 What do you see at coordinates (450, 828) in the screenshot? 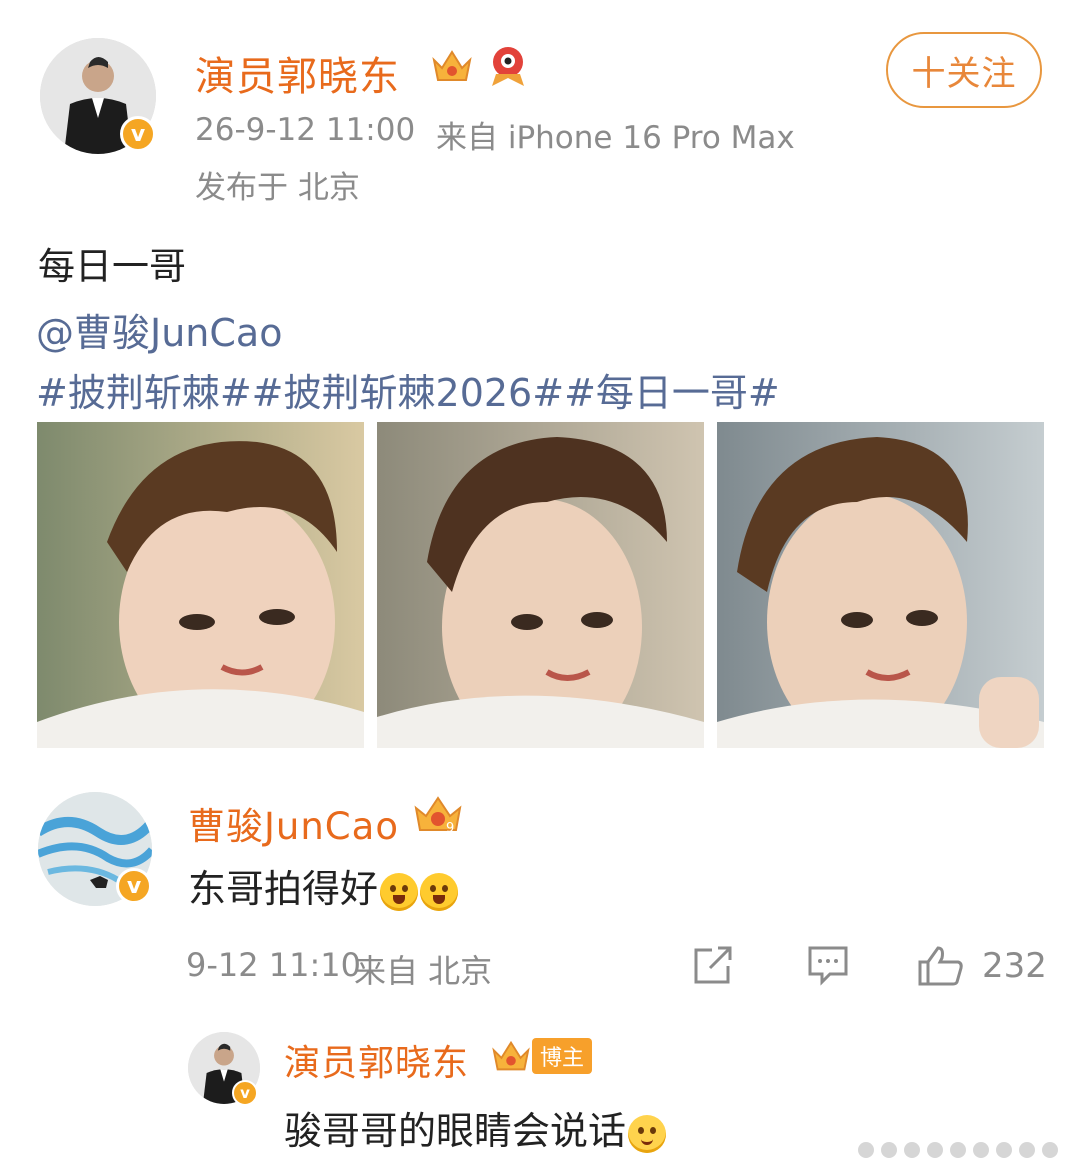
I see `svg-text: 9` at bounding box center [450, 828].